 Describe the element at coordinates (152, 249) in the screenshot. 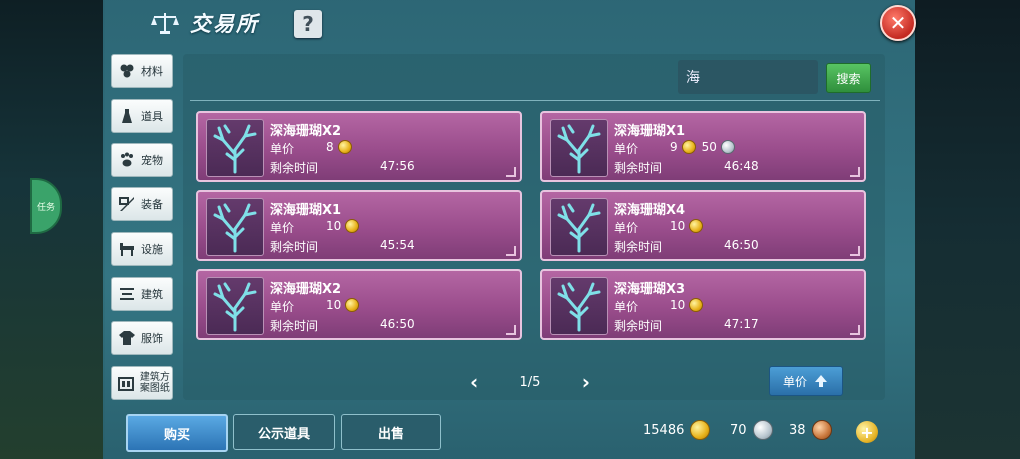

I see `category-label: 设施` at that location.